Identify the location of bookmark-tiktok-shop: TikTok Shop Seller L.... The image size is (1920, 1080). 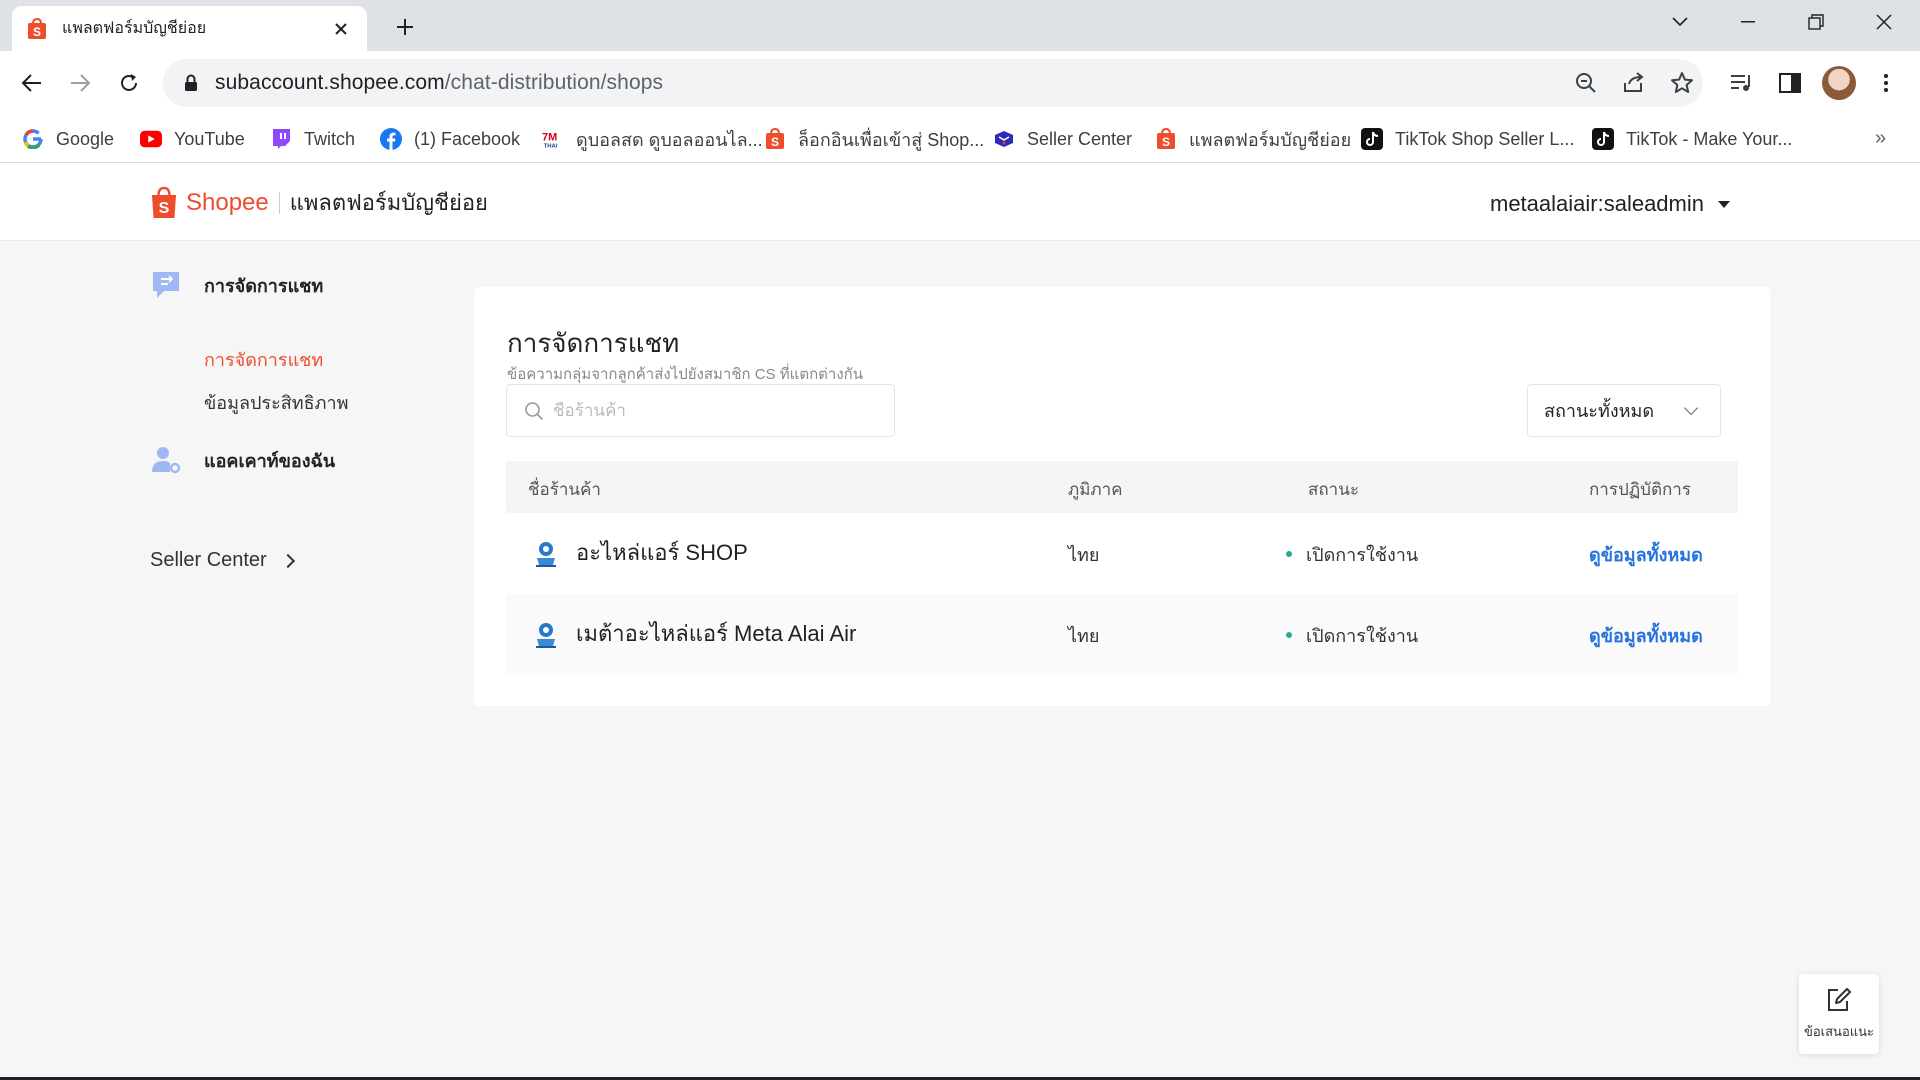
(1467, 139).